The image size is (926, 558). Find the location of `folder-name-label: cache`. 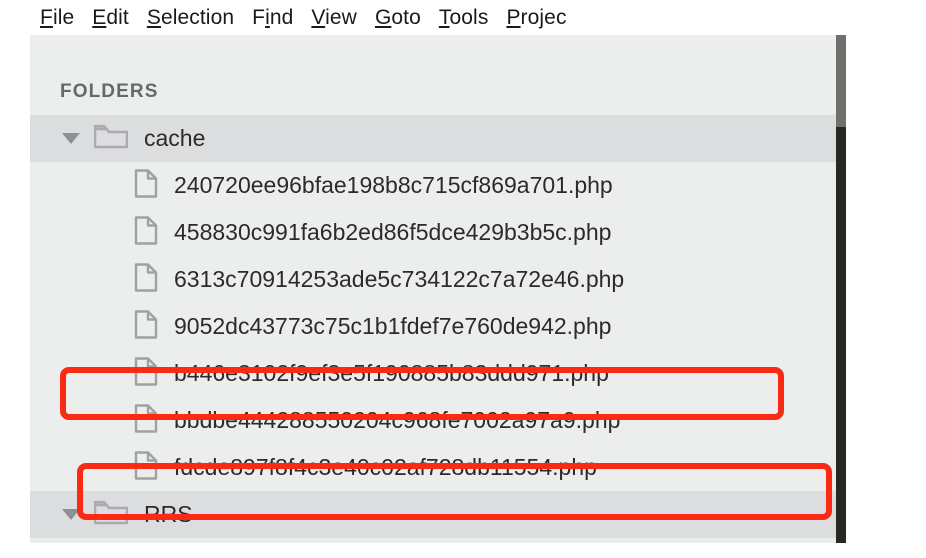

folder-name-label: cache is located at coordinates (175, 138).